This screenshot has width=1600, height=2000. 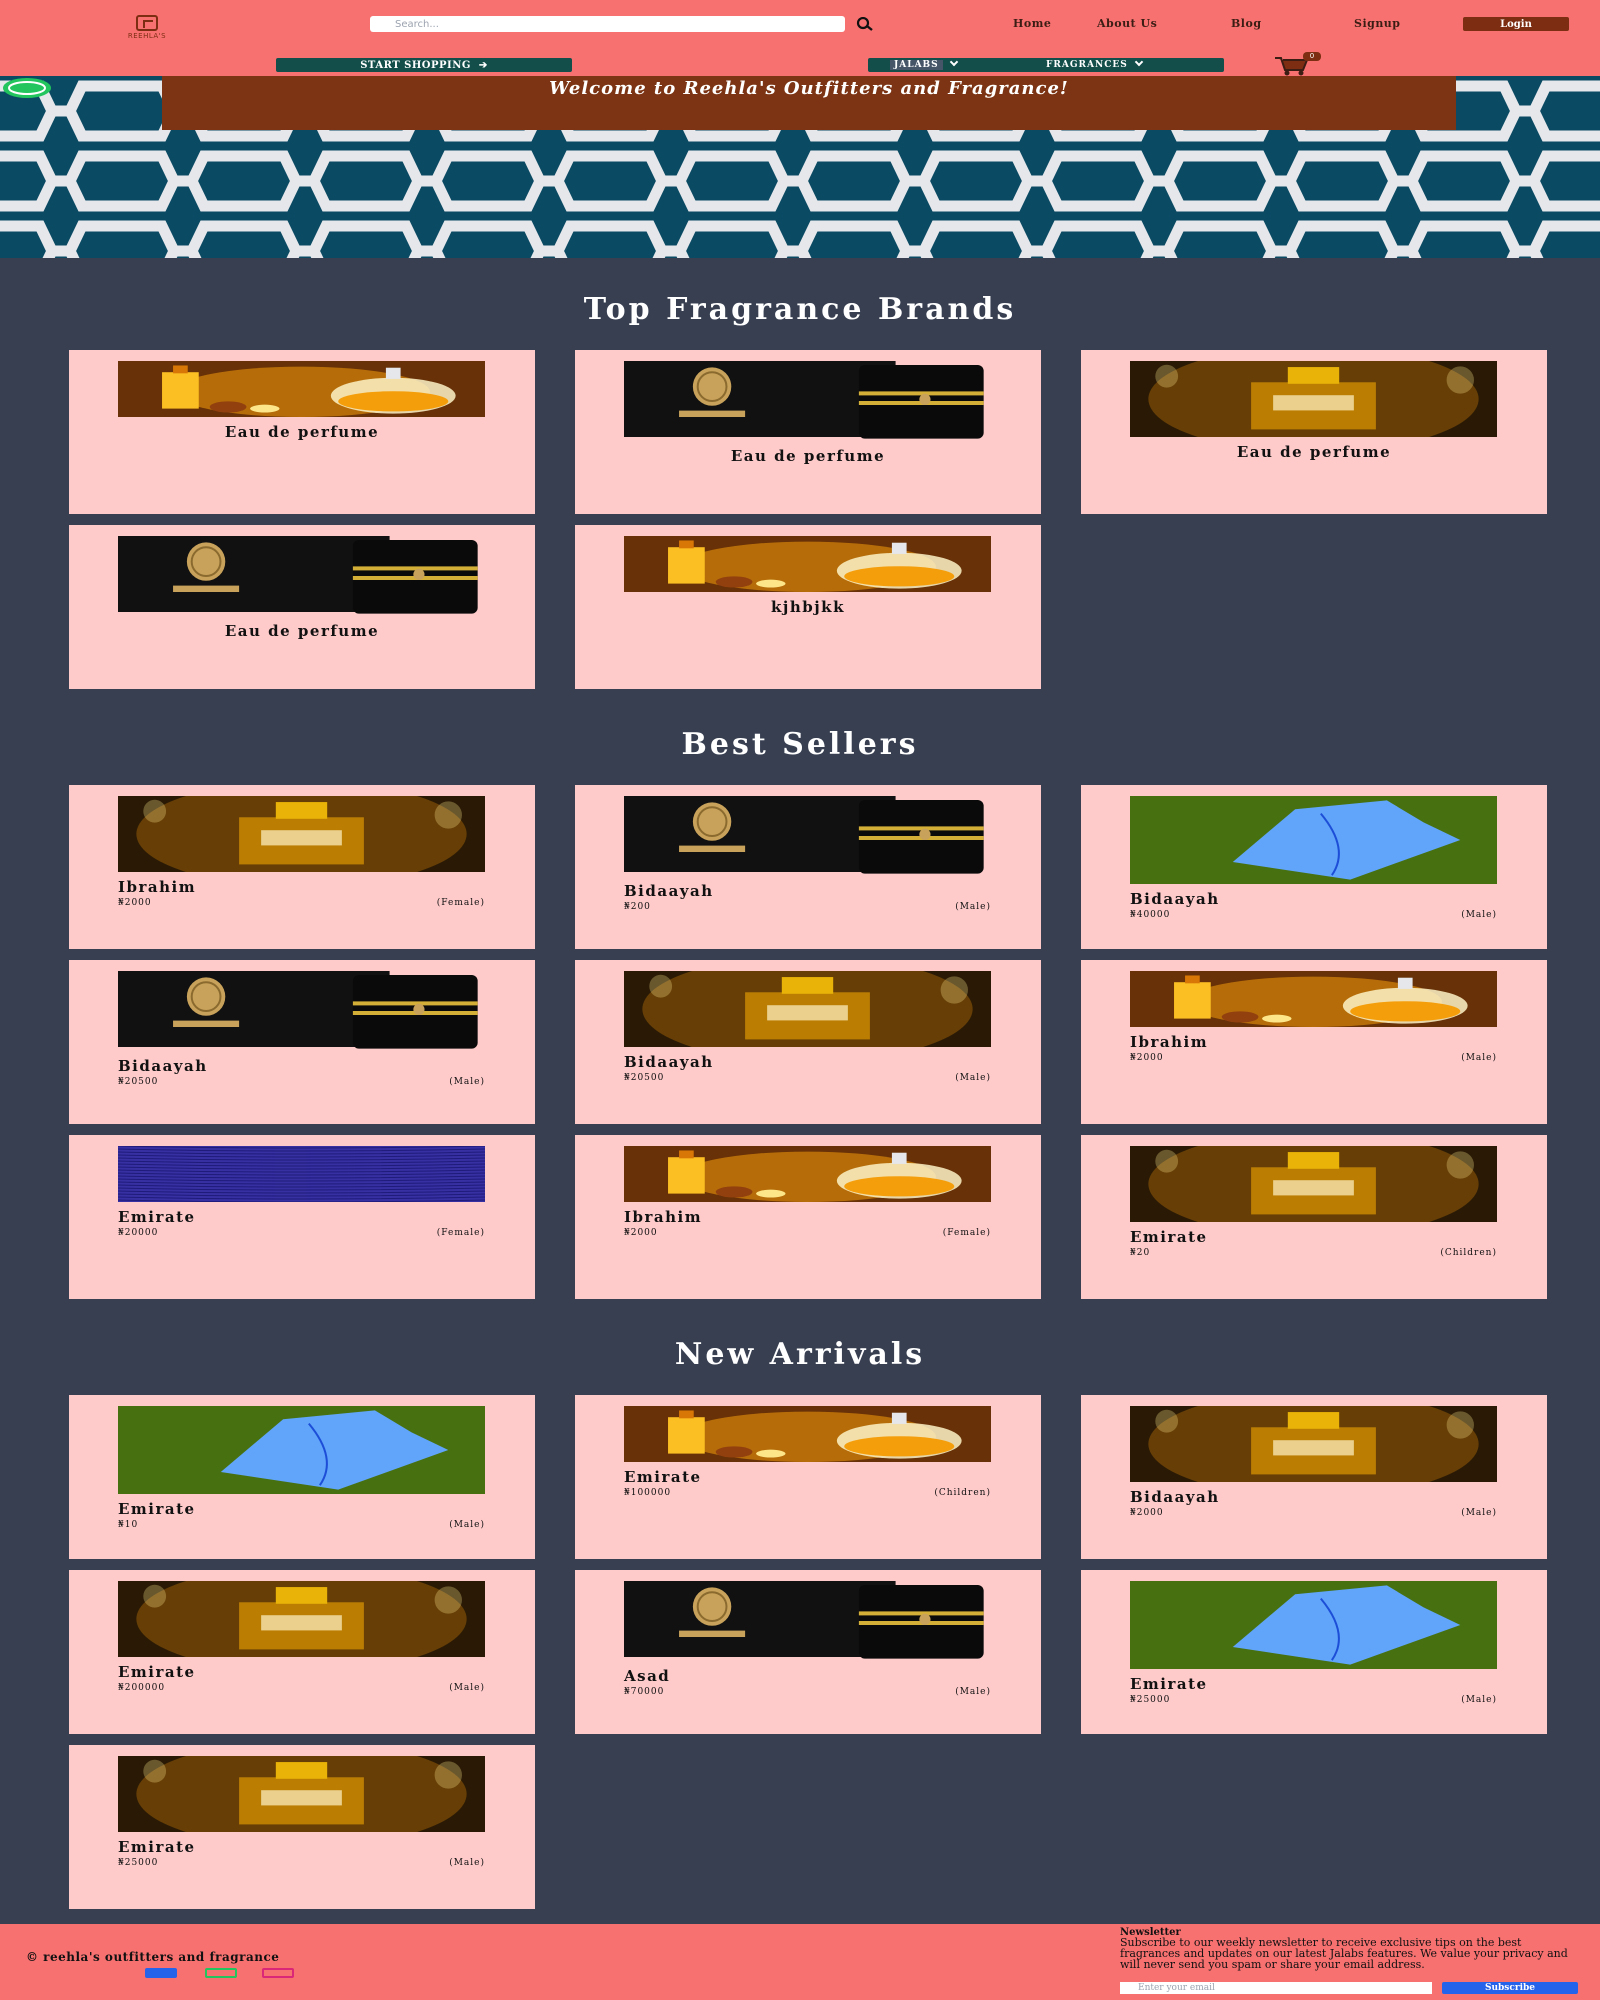 What do you see at coordinates (1150, 915) in the screenshot?
I see `product-price: ₦40000` at bounding box center [1150, 915].